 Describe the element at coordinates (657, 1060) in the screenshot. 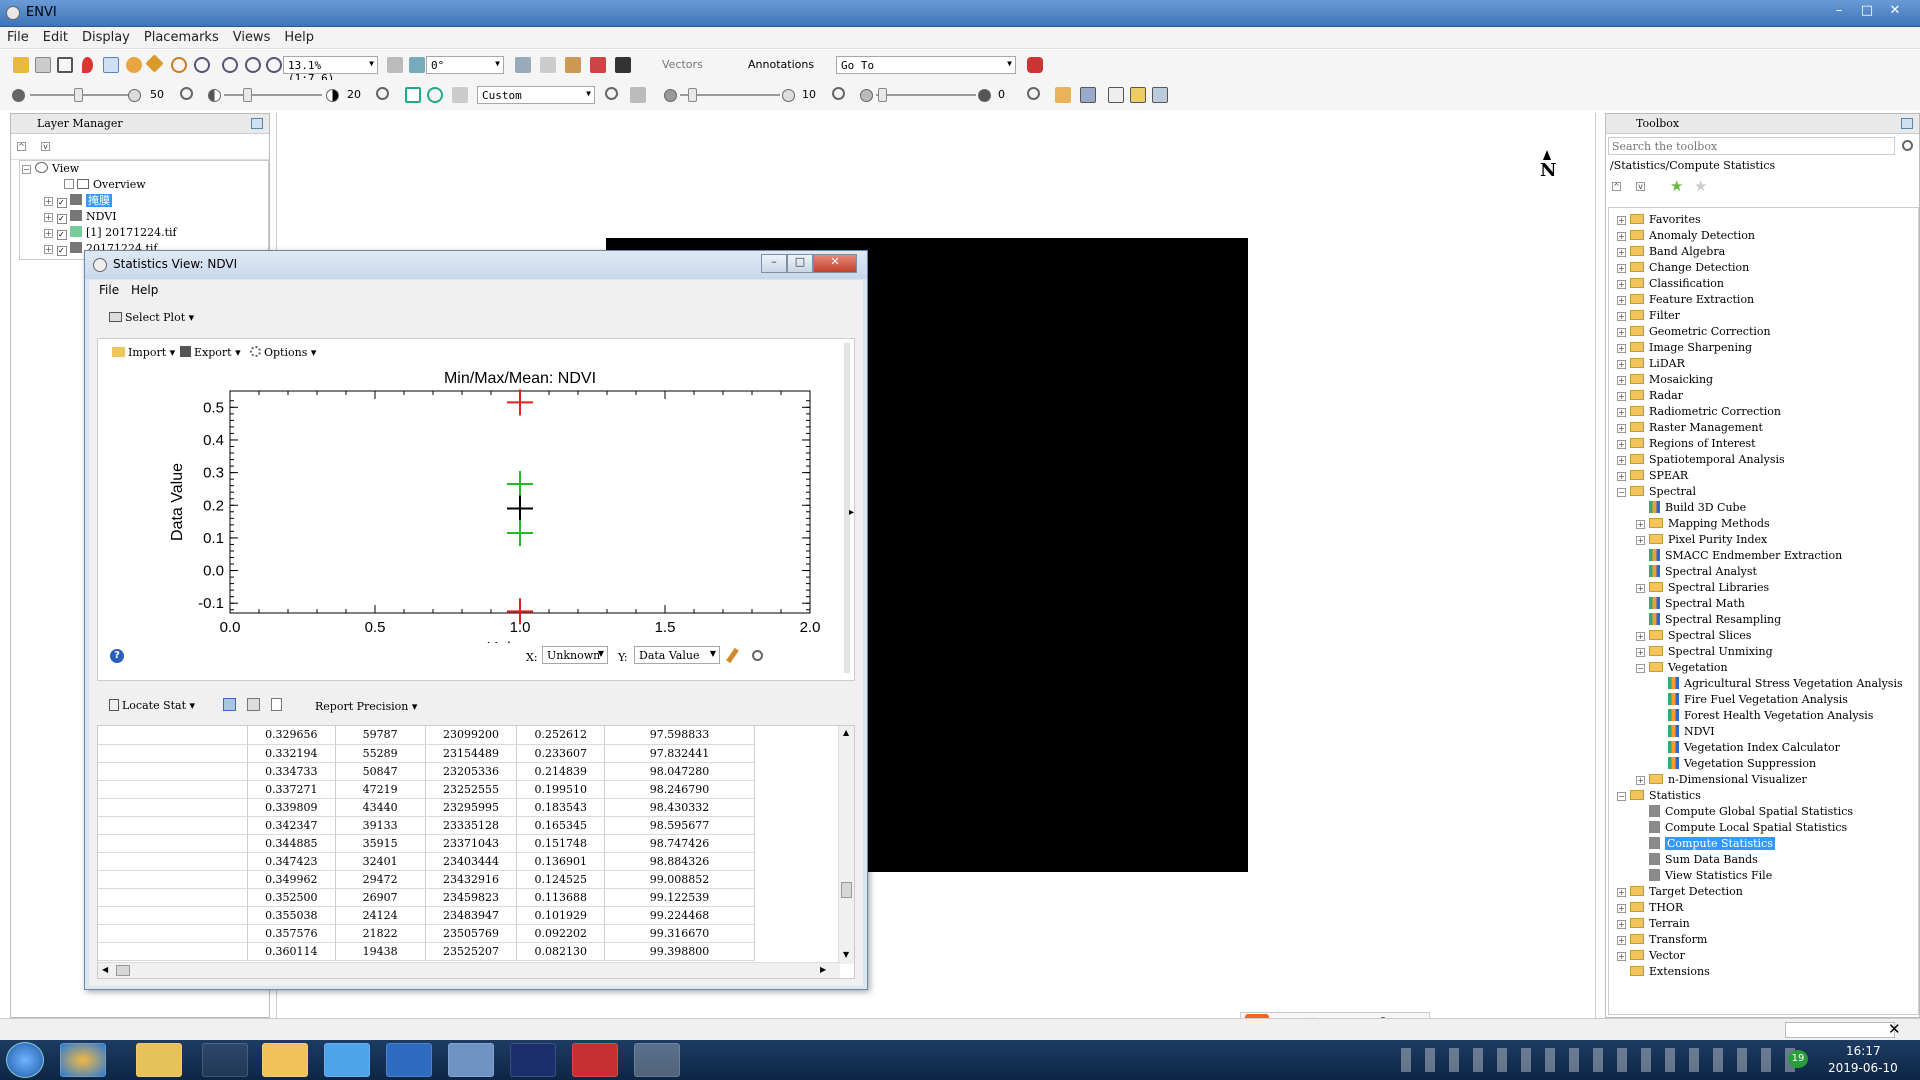

I see `taskbar-envi` at that location.